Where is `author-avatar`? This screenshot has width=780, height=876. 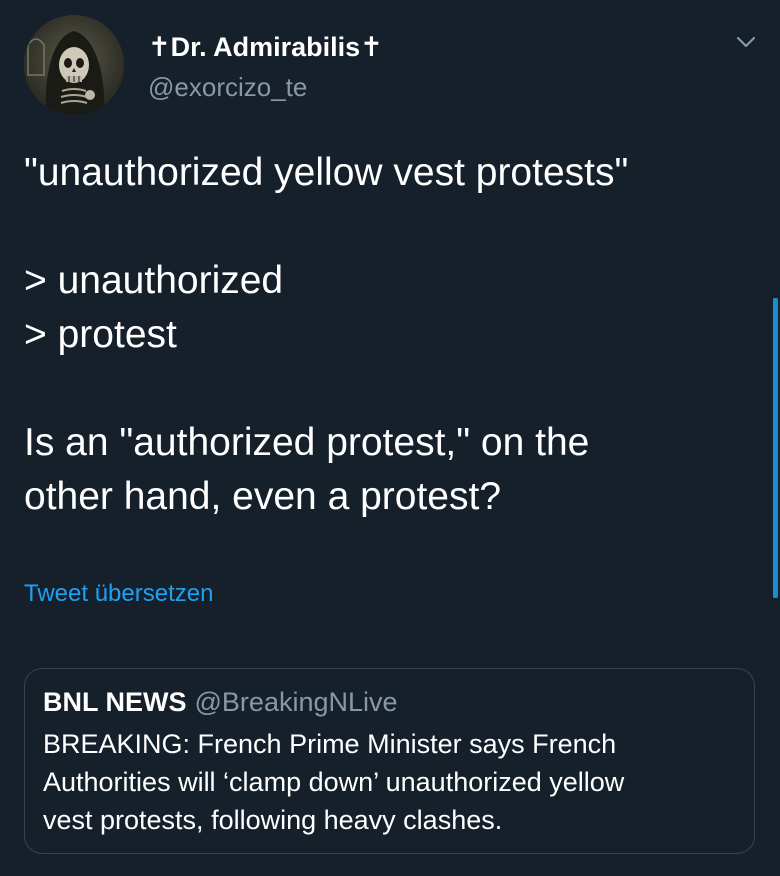
author-avatar is located at coordinates (74, 65).